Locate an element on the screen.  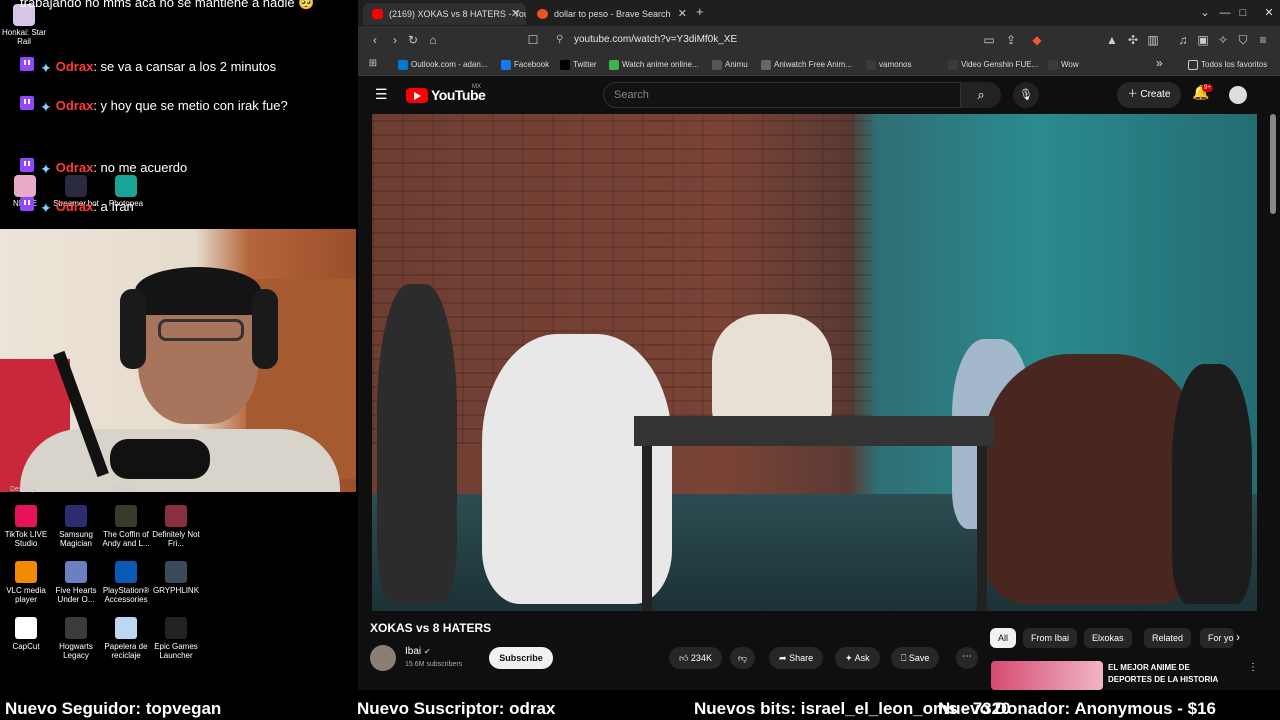
voice-search-microphone-icon: 🎙 is located at coordinates (1026, 95).